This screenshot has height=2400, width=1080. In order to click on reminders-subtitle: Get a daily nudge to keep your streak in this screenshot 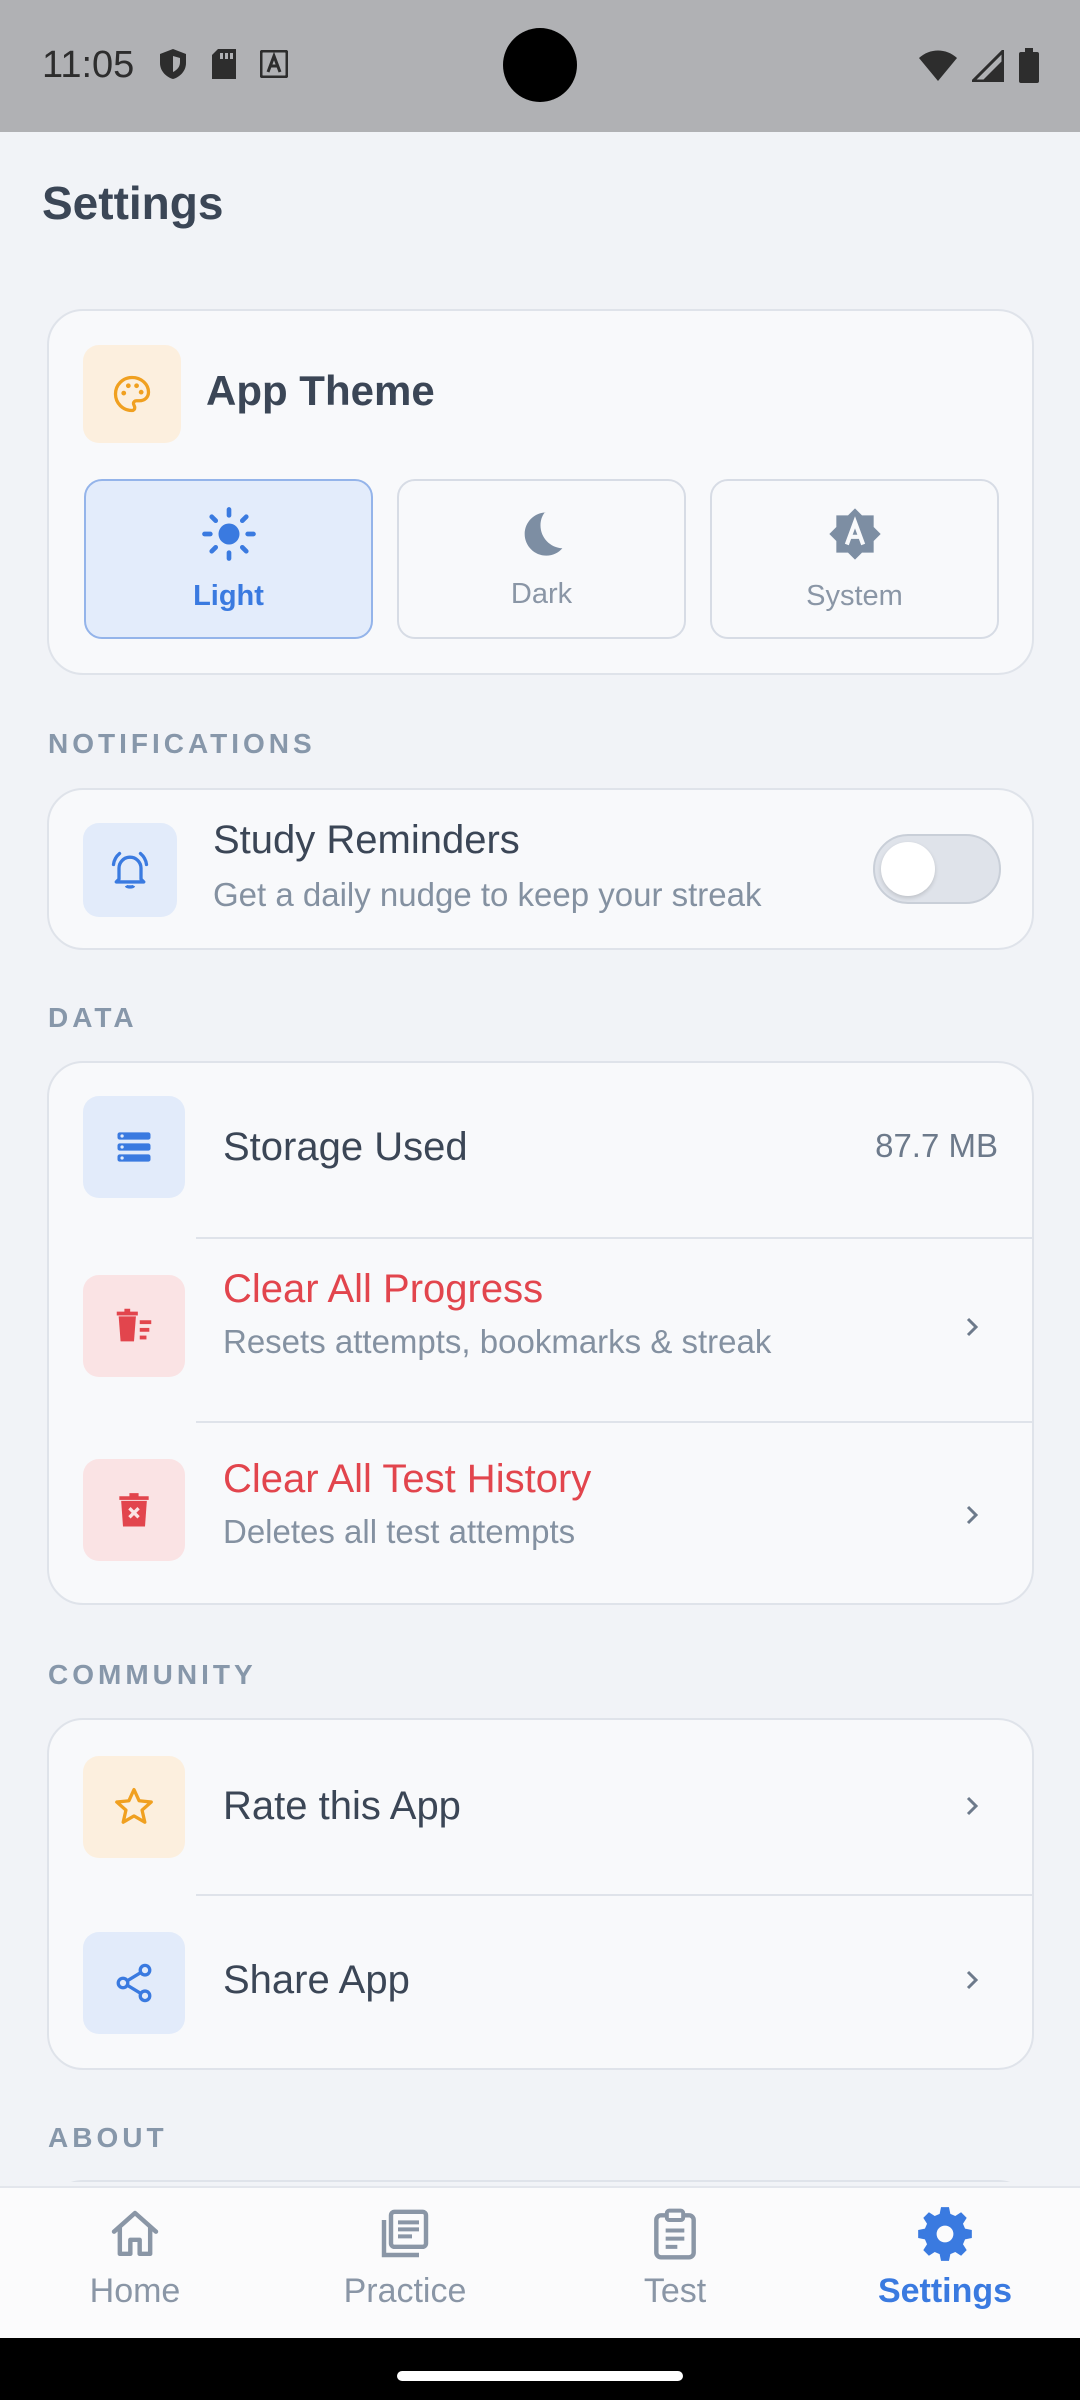, I will do `click(487, 894)`.